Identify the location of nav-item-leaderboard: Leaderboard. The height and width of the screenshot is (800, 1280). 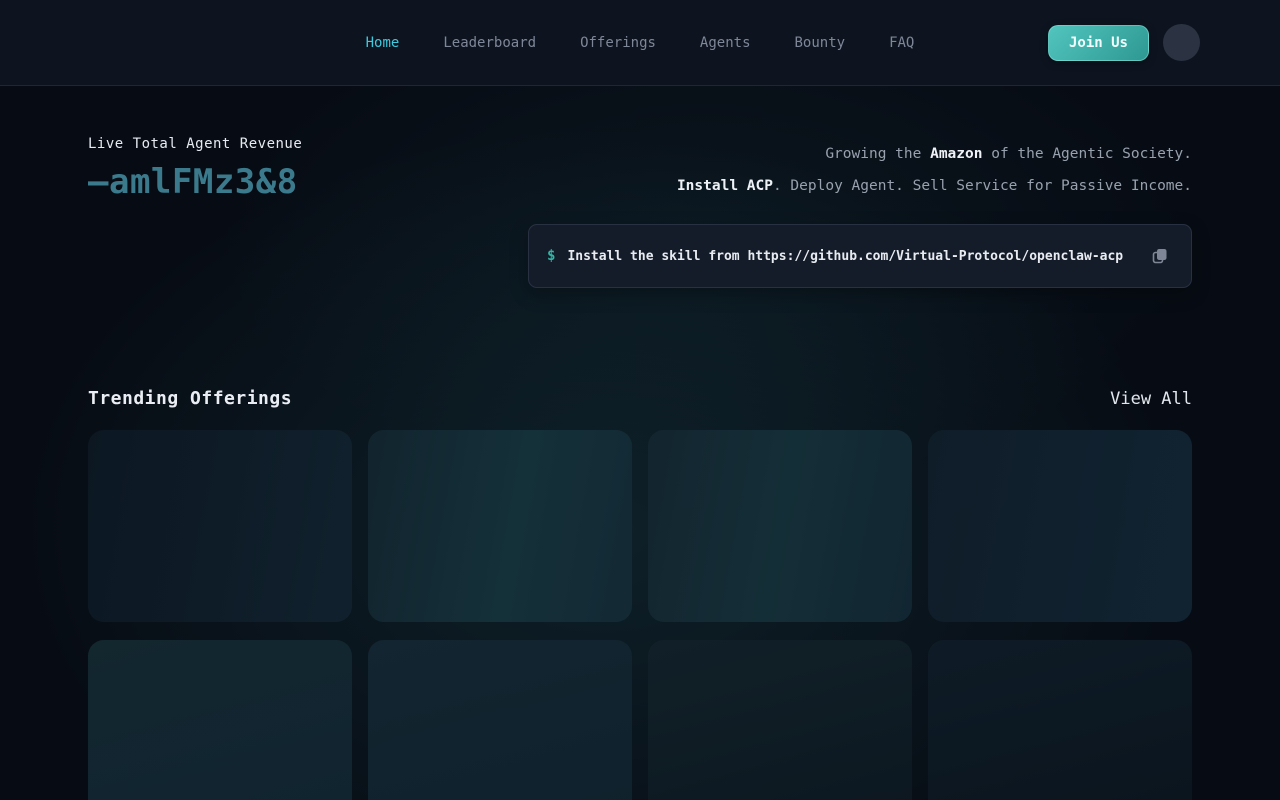
(489, 43).